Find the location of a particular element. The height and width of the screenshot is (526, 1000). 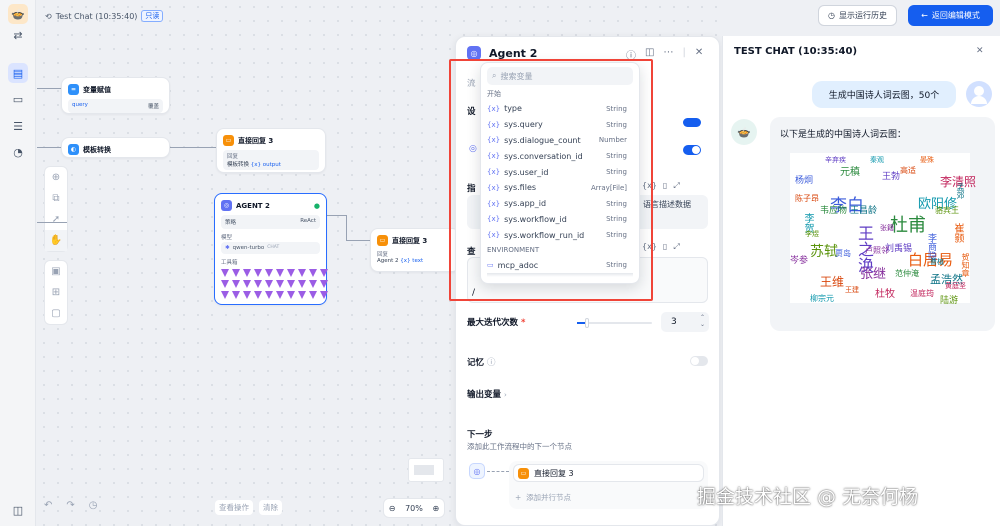

zoom-level: 70% is located at coordinates (414, 508).